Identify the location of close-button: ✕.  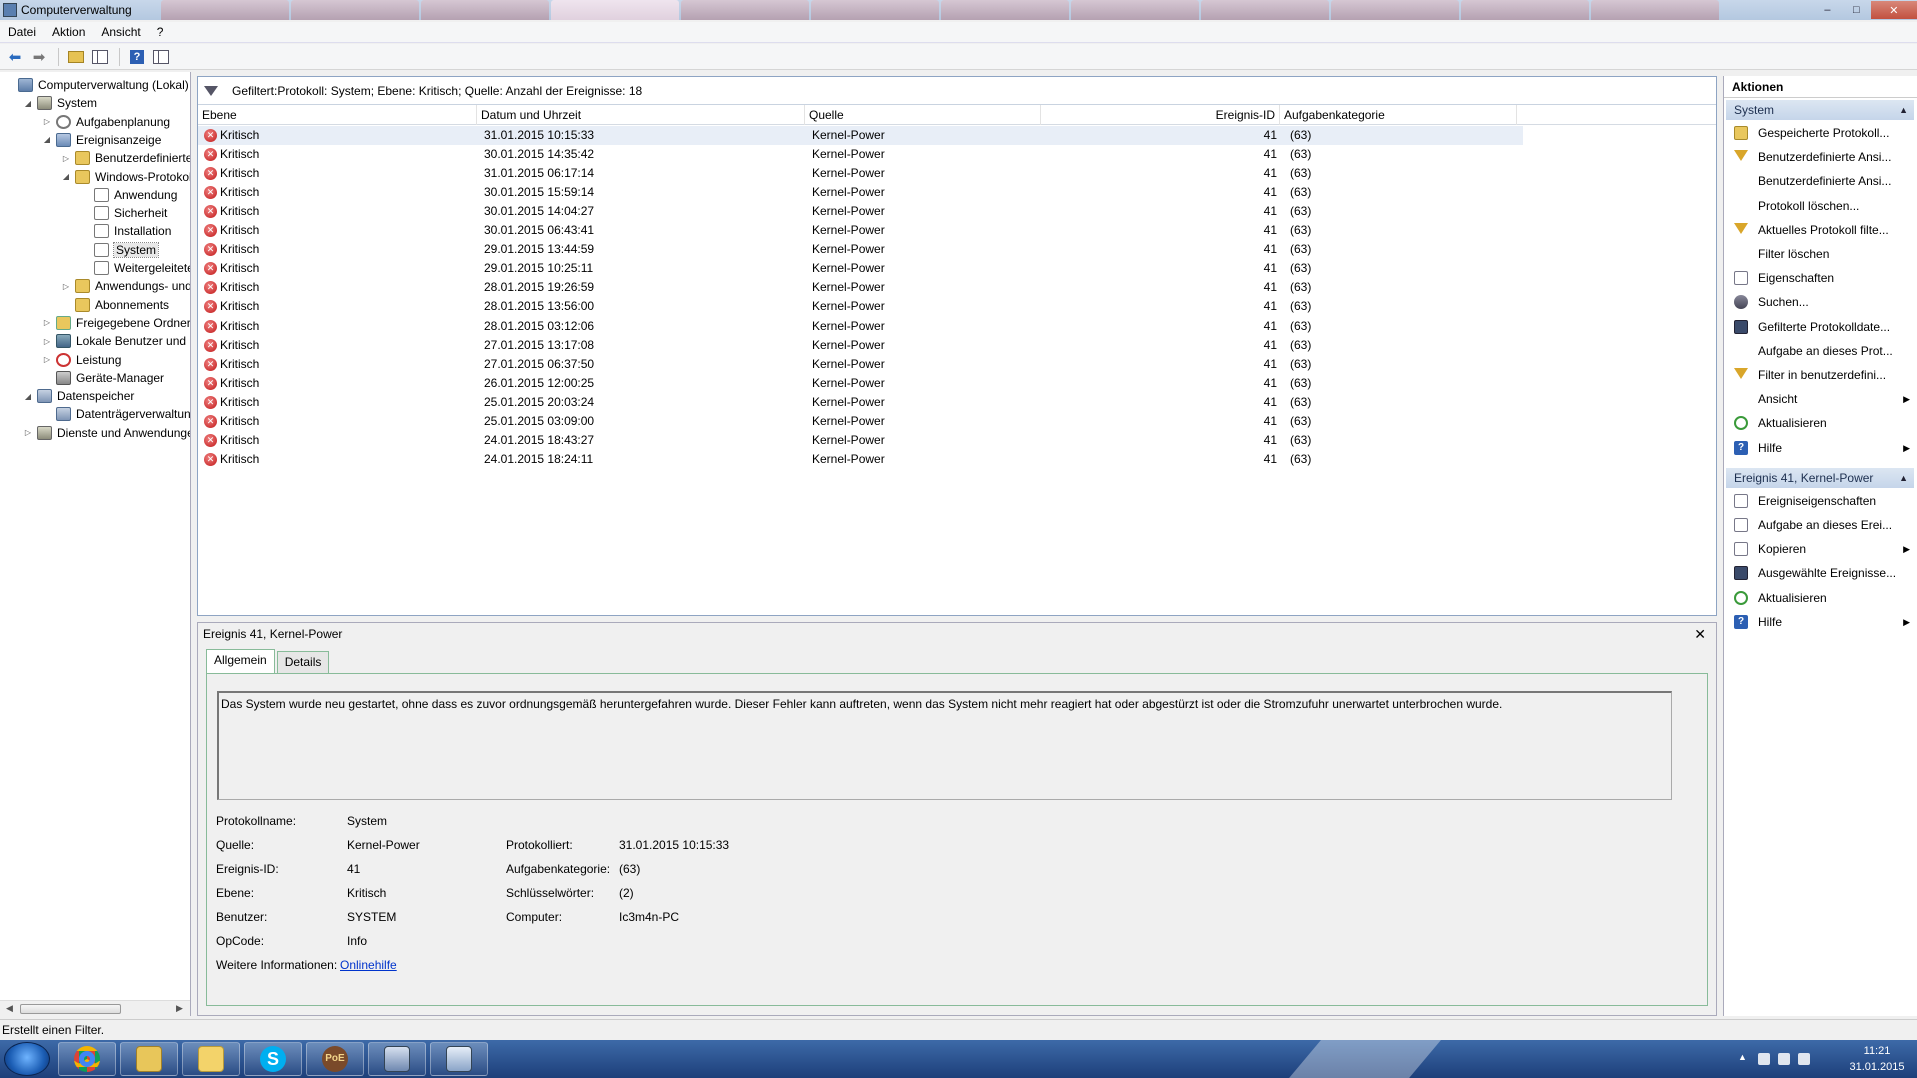
(1893, 10).